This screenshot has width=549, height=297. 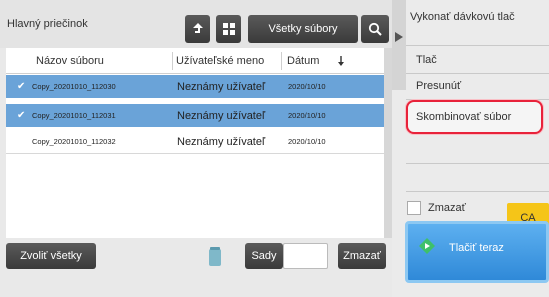 I want to click on trash-icon, so click(x=215, y=257).